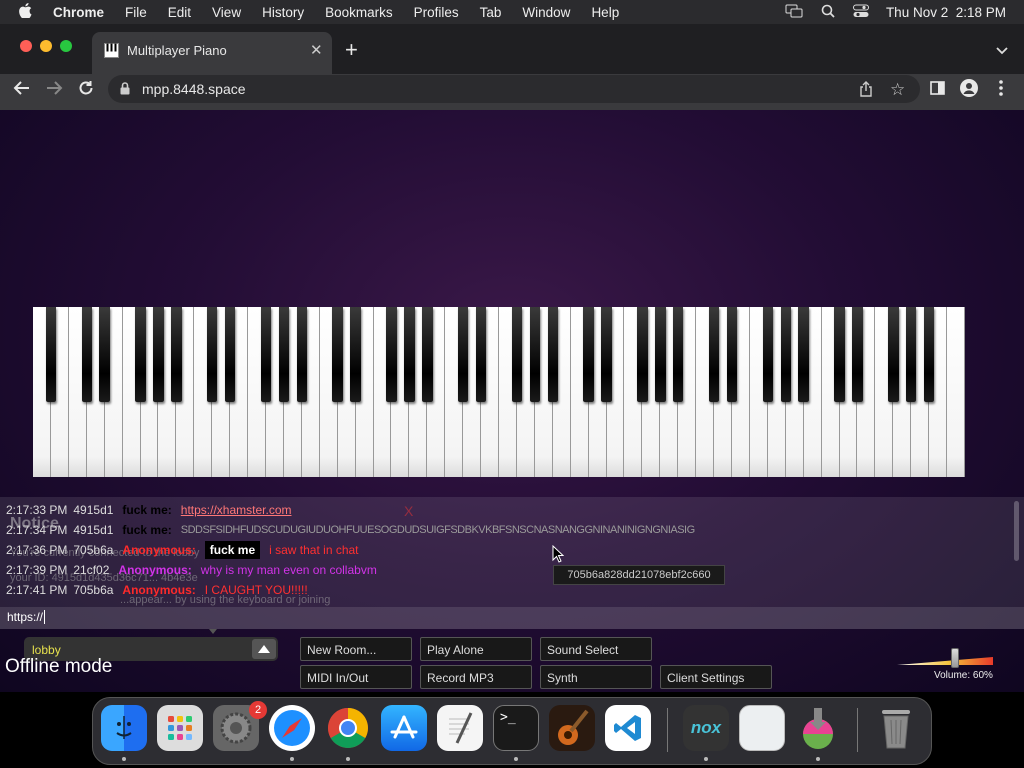 The height and width of the screenshot is (768, 1024). Describe the element at coordinates (955, 658) in the screenshot. I see `volume-knob` at that location.